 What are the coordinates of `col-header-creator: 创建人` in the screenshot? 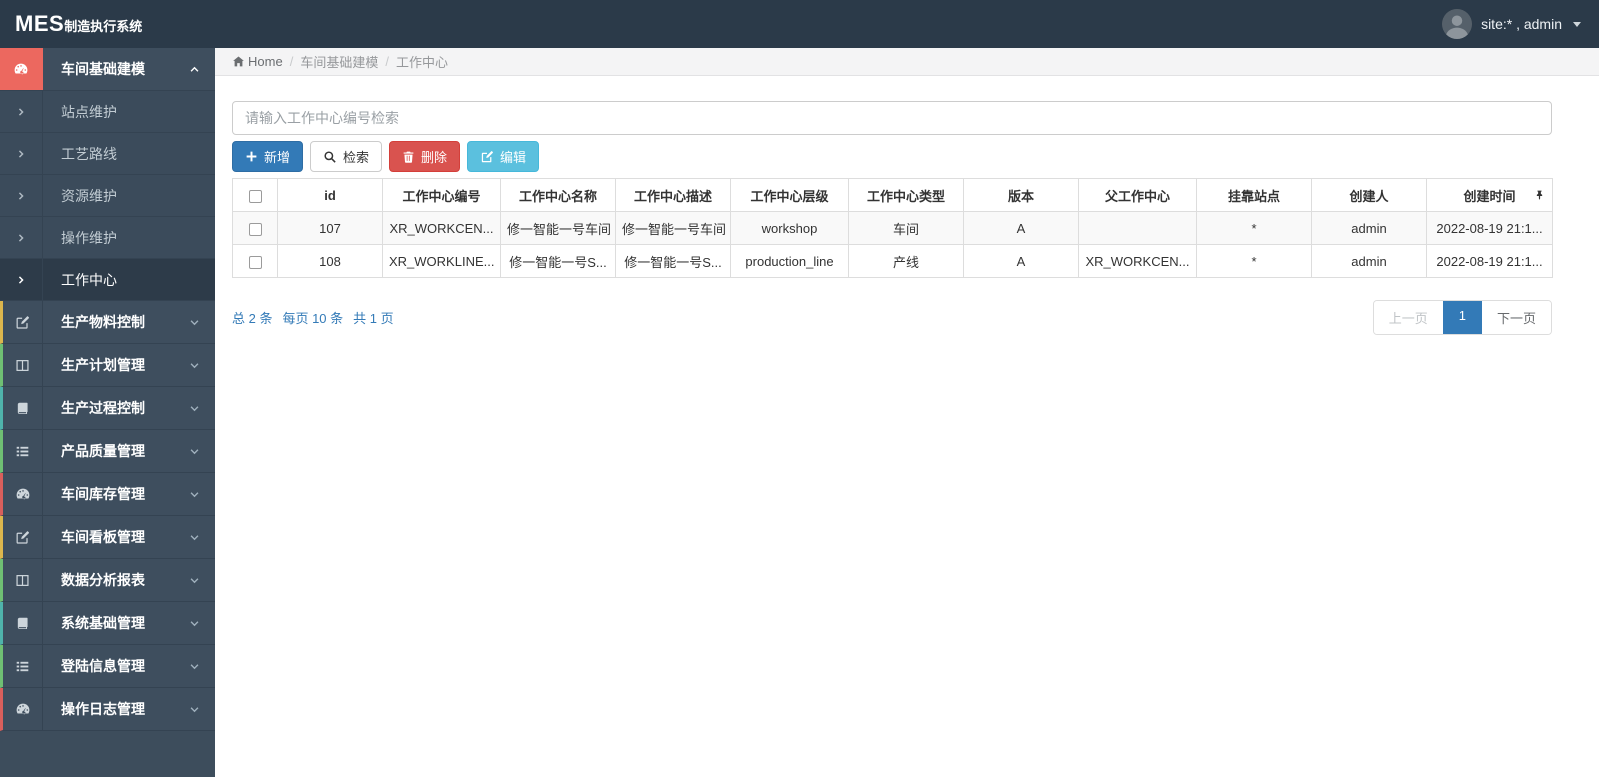 It's located at (1369, 195).